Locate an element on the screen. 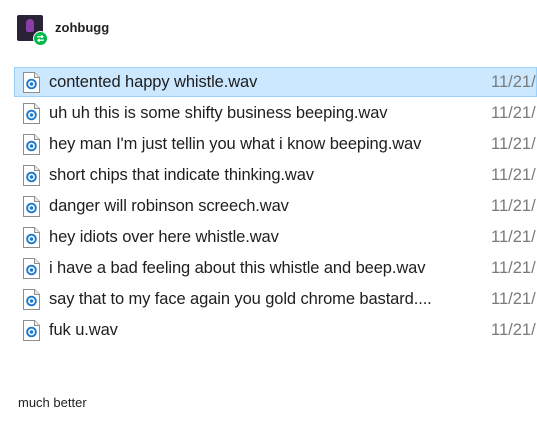 Image resolution: width=537 pixels, height=421 pixels. avatar is located at coordinates (32, 30).